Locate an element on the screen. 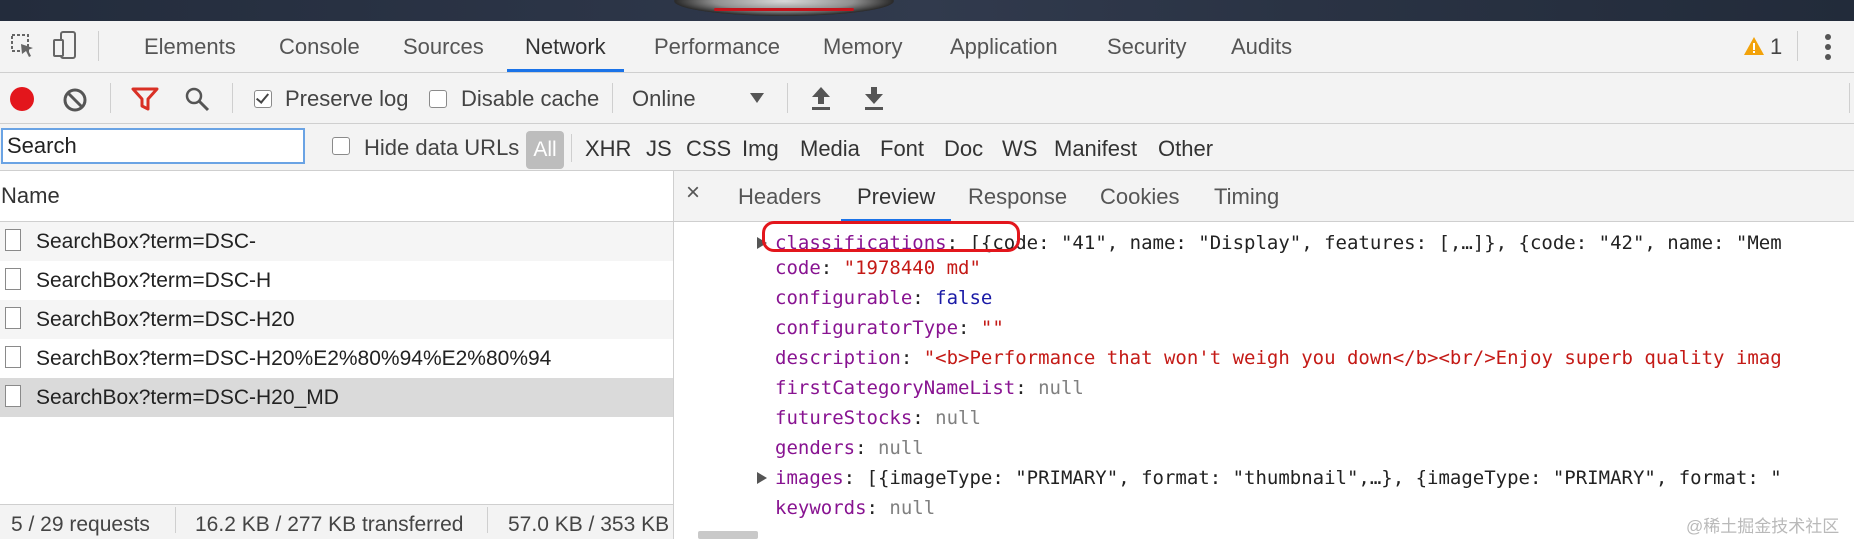 The image size is (1854, 539). json-row-configurable: configurable: false is located at coordinates (883, 298).